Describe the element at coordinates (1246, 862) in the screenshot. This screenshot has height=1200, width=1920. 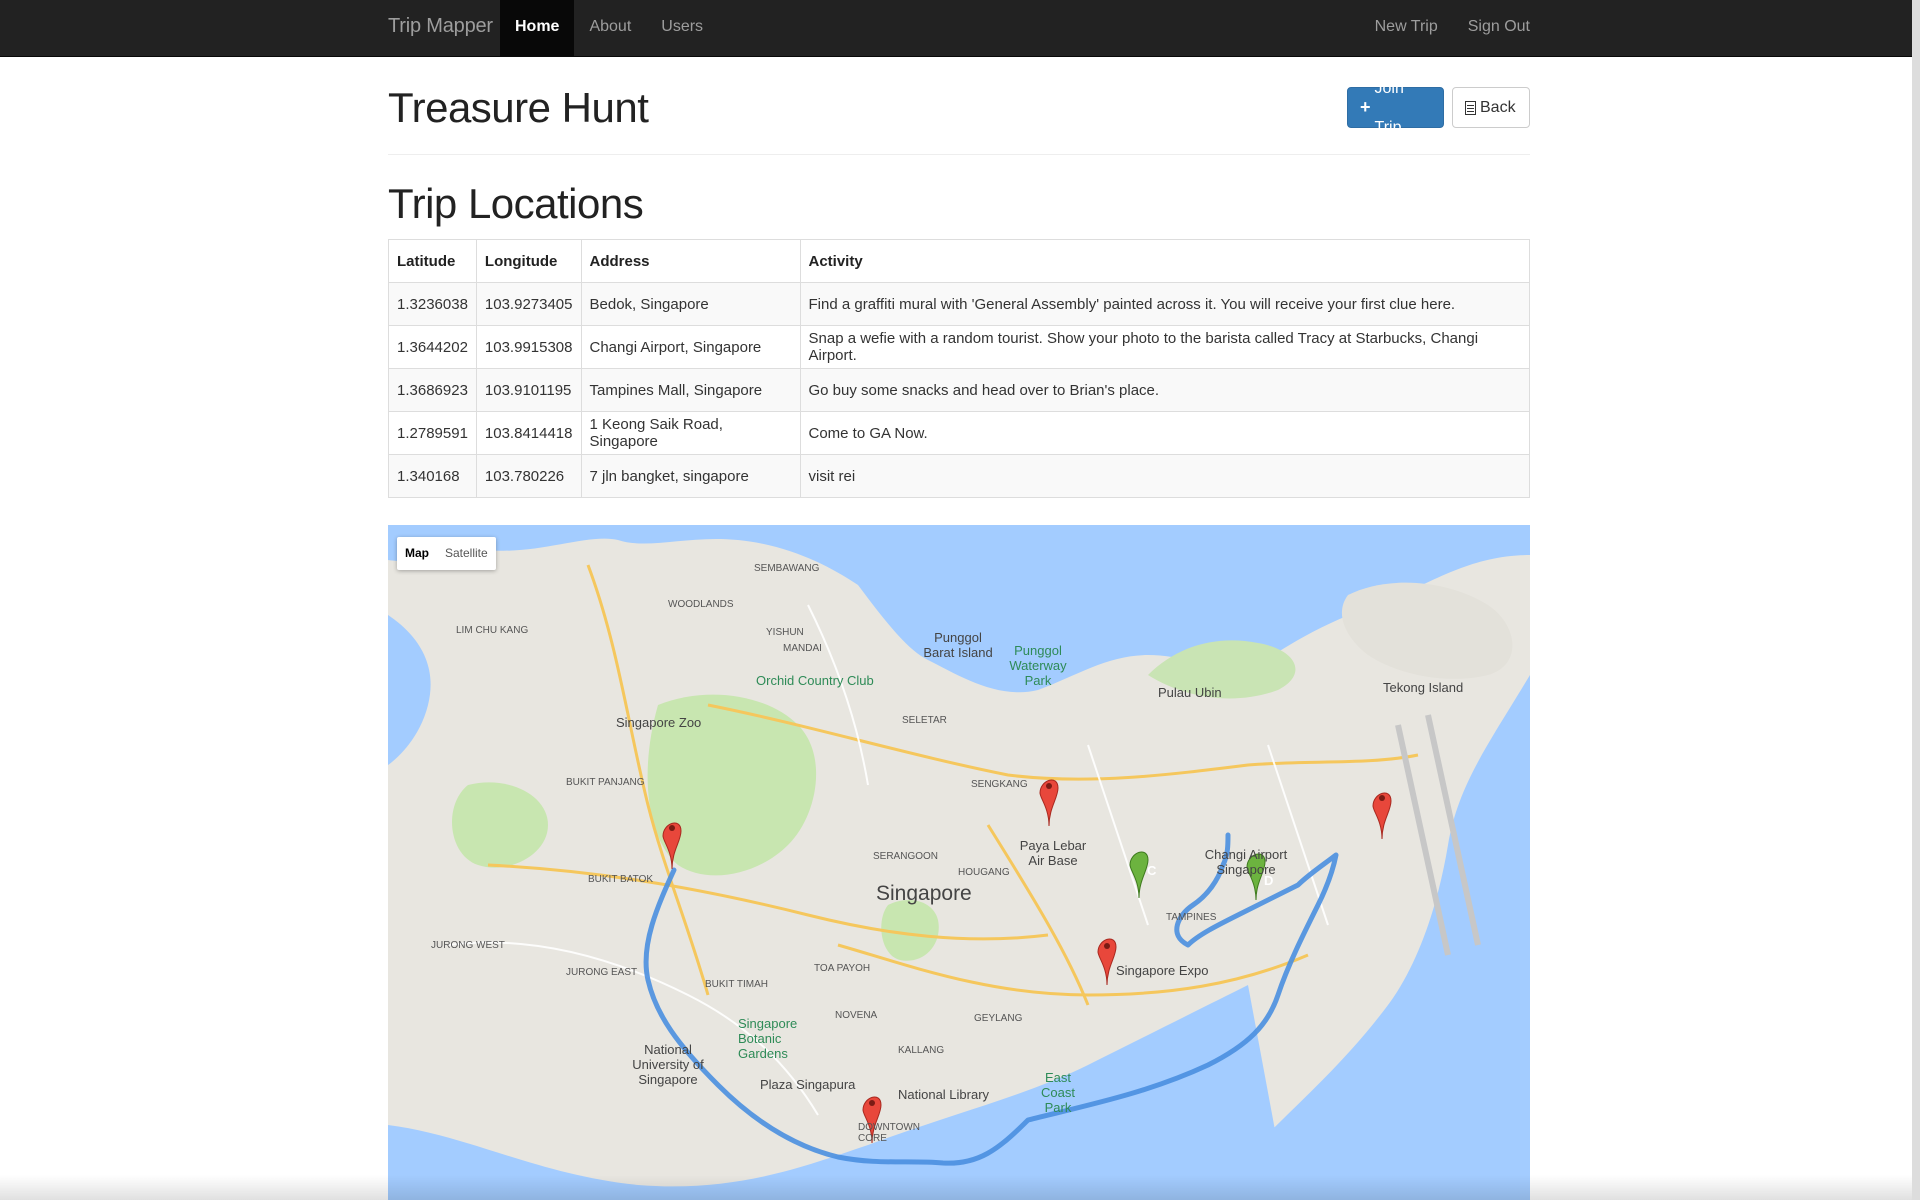
I see `label-changi-airport: Changi Airport Singapore` at that location.